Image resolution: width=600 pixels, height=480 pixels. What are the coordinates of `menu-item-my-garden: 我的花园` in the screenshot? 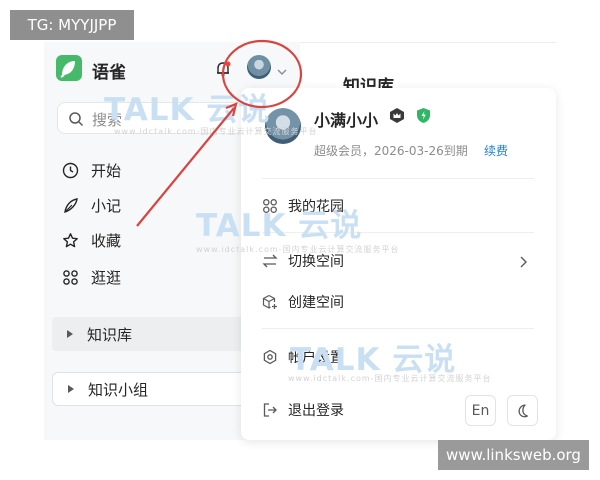 It's located at (303, 206).